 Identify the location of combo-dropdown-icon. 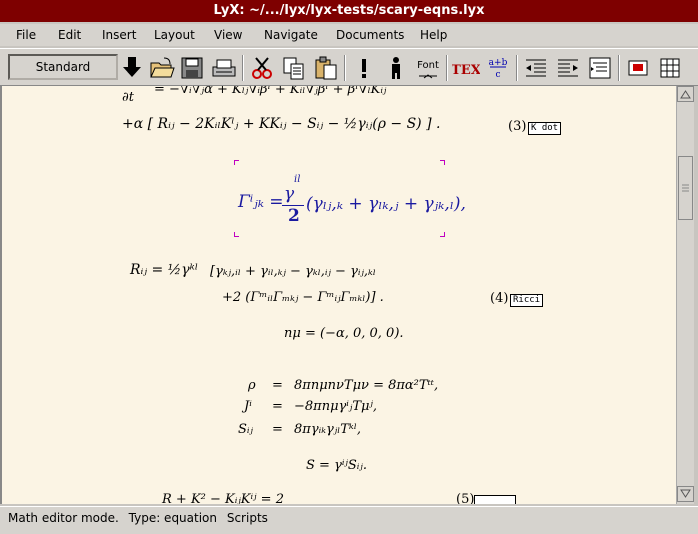
(132, 67).